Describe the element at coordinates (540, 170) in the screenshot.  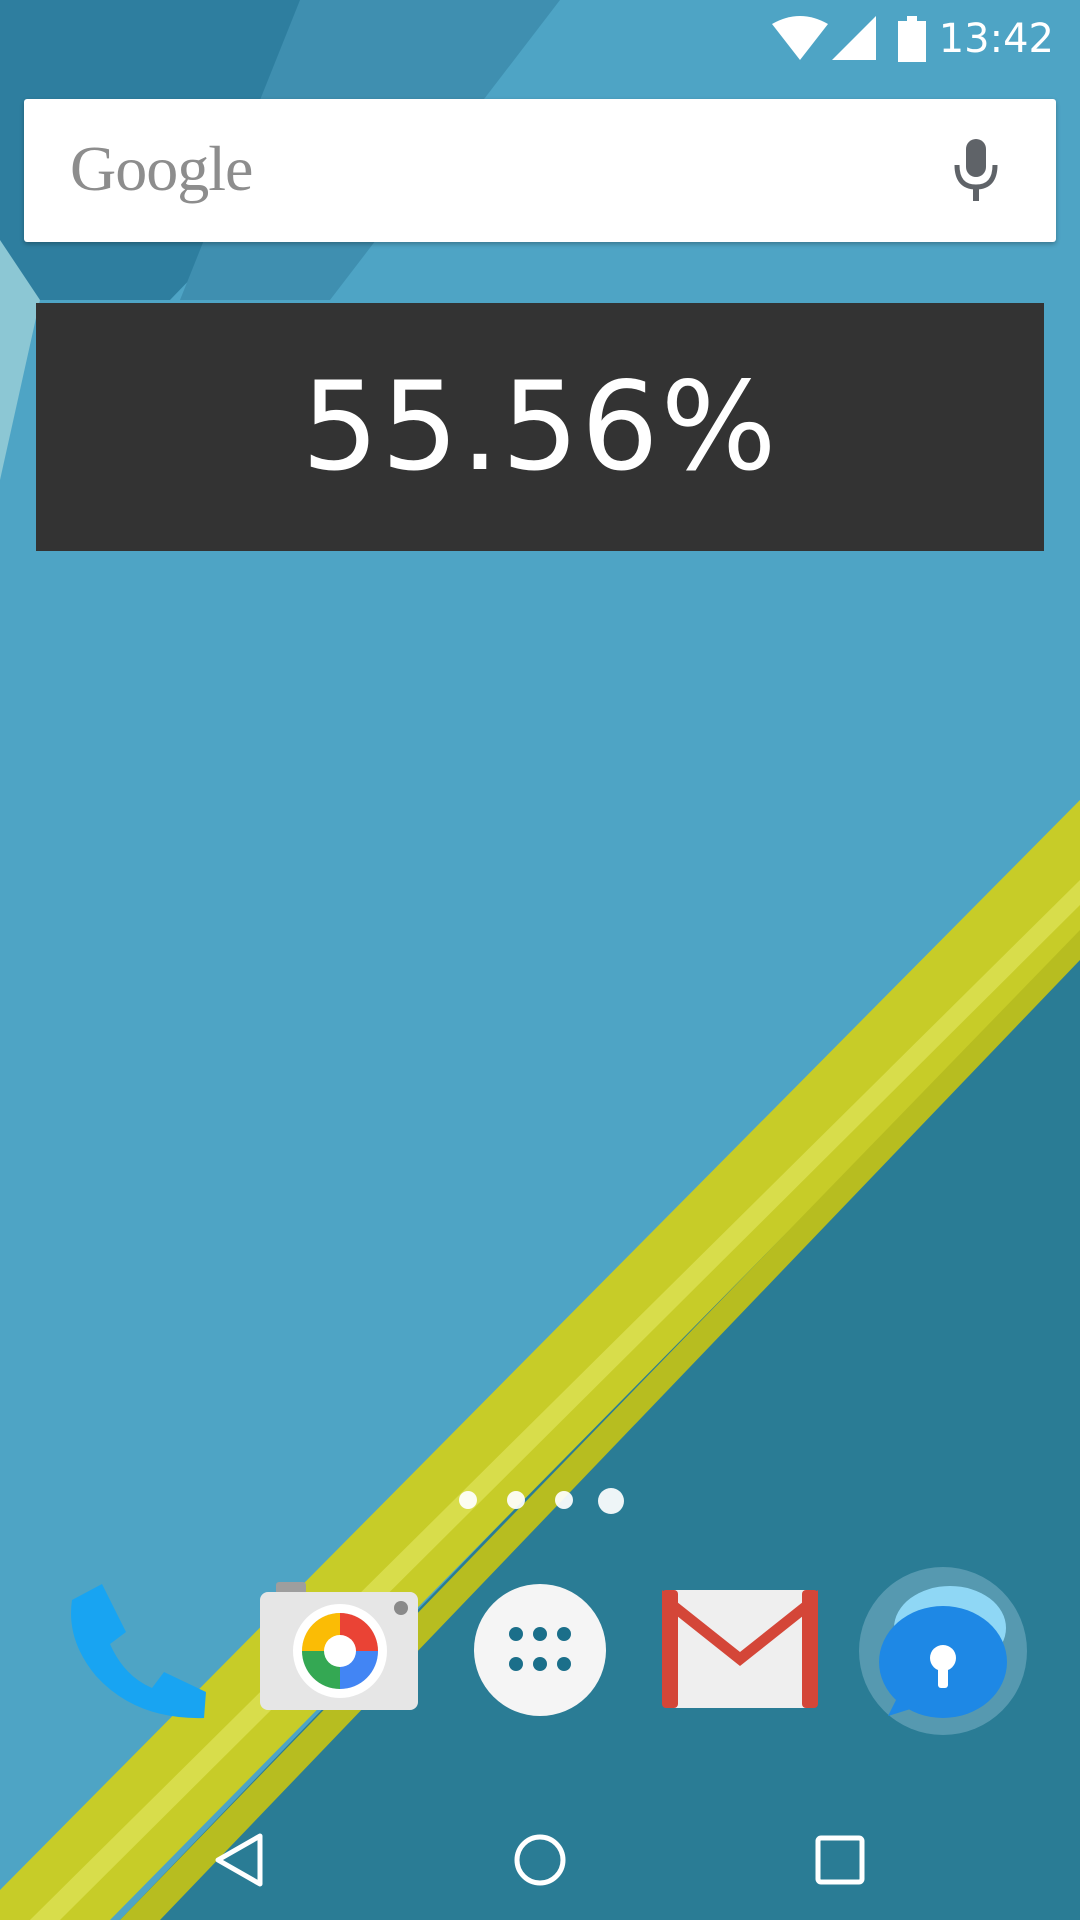
I see `google-search-bar: Google` at that location.